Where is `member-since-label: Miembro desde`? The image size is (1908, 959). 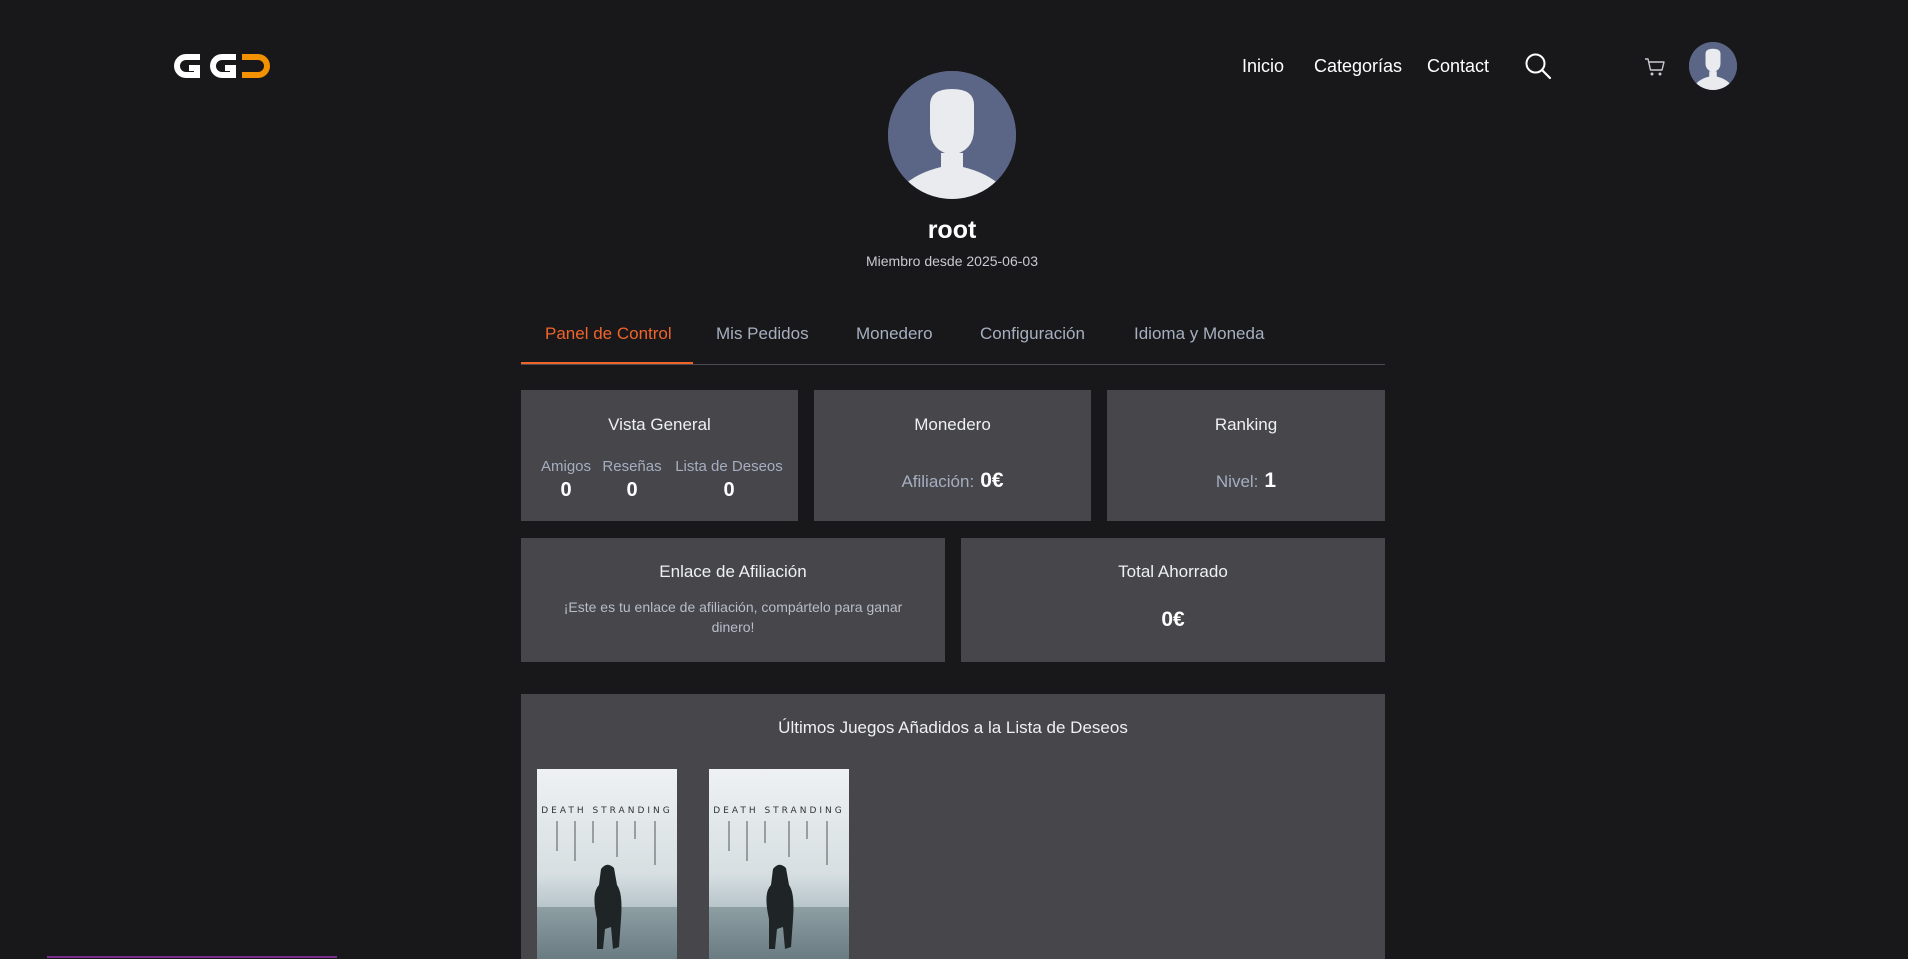
member-since-label: Miembro desde is located at coordinates (914, 261).